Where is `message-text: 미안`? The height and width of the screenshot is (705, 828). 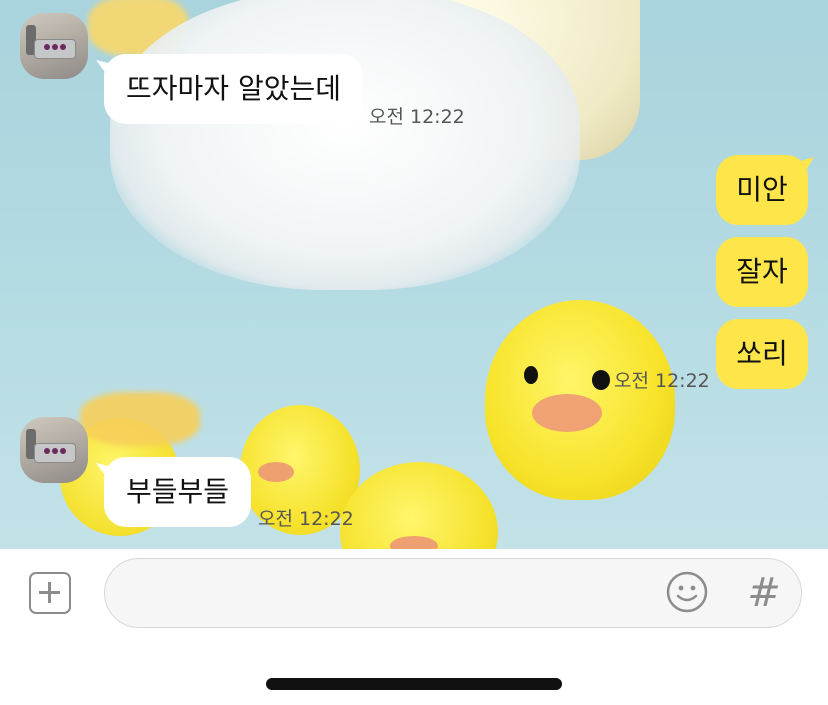 message-text: 미안 is located at coordinates (762, 189).